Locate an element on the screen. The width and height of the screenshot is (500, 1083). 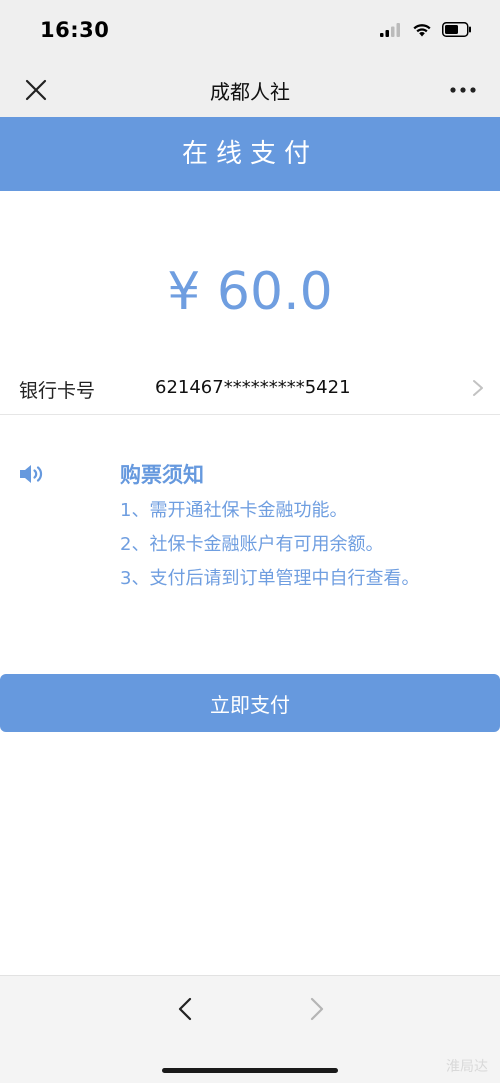
payment-amount: ¥ 60.0 is located at coordinates (250, 292).